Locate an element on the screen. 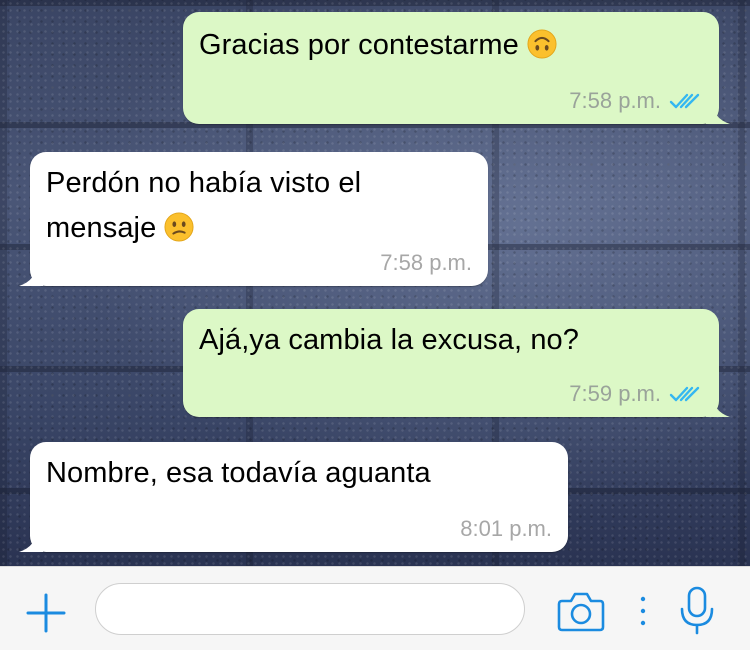  message-meta: 8:01 p.m. is located at coordinates (506, 529).